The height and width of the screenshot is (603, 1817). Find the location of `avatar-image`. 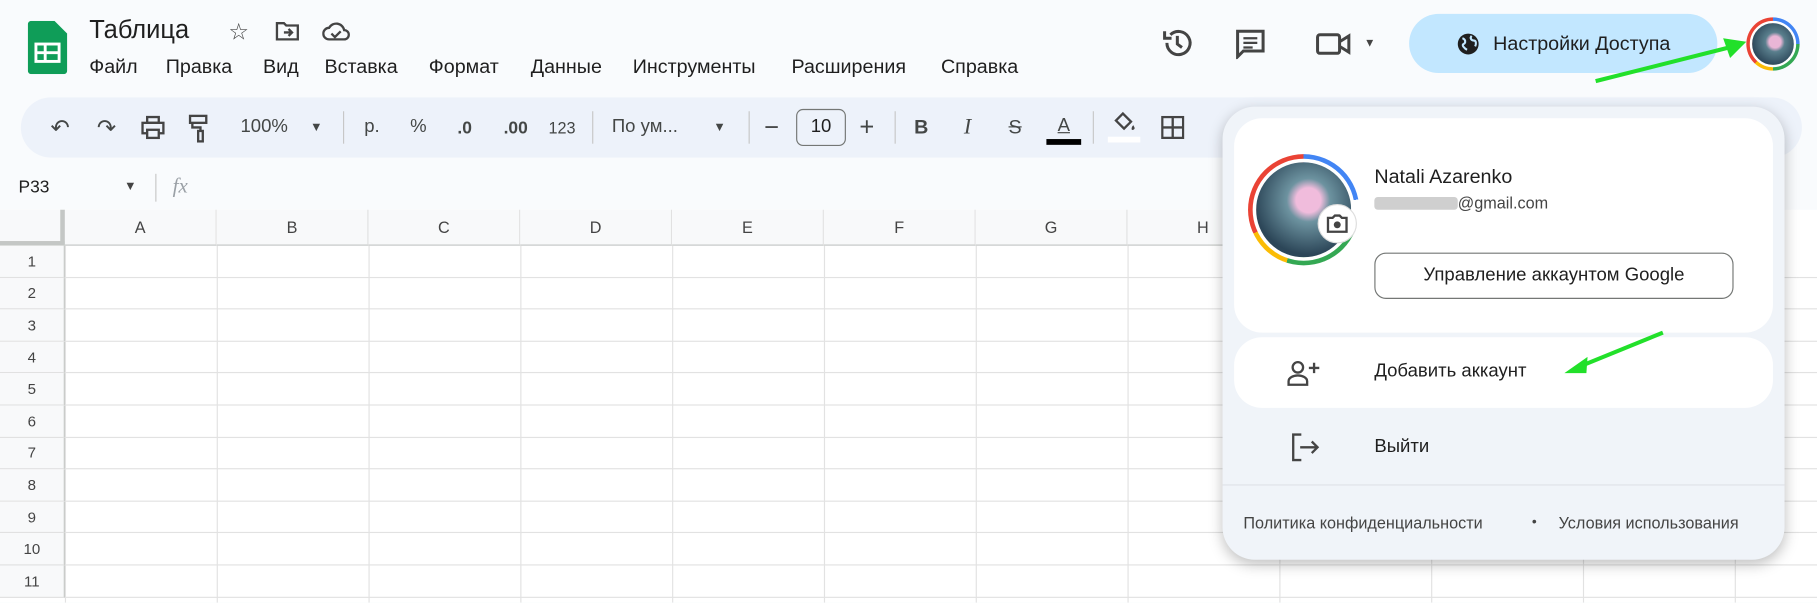

avatar-image is located at coordinates (1773, 44).